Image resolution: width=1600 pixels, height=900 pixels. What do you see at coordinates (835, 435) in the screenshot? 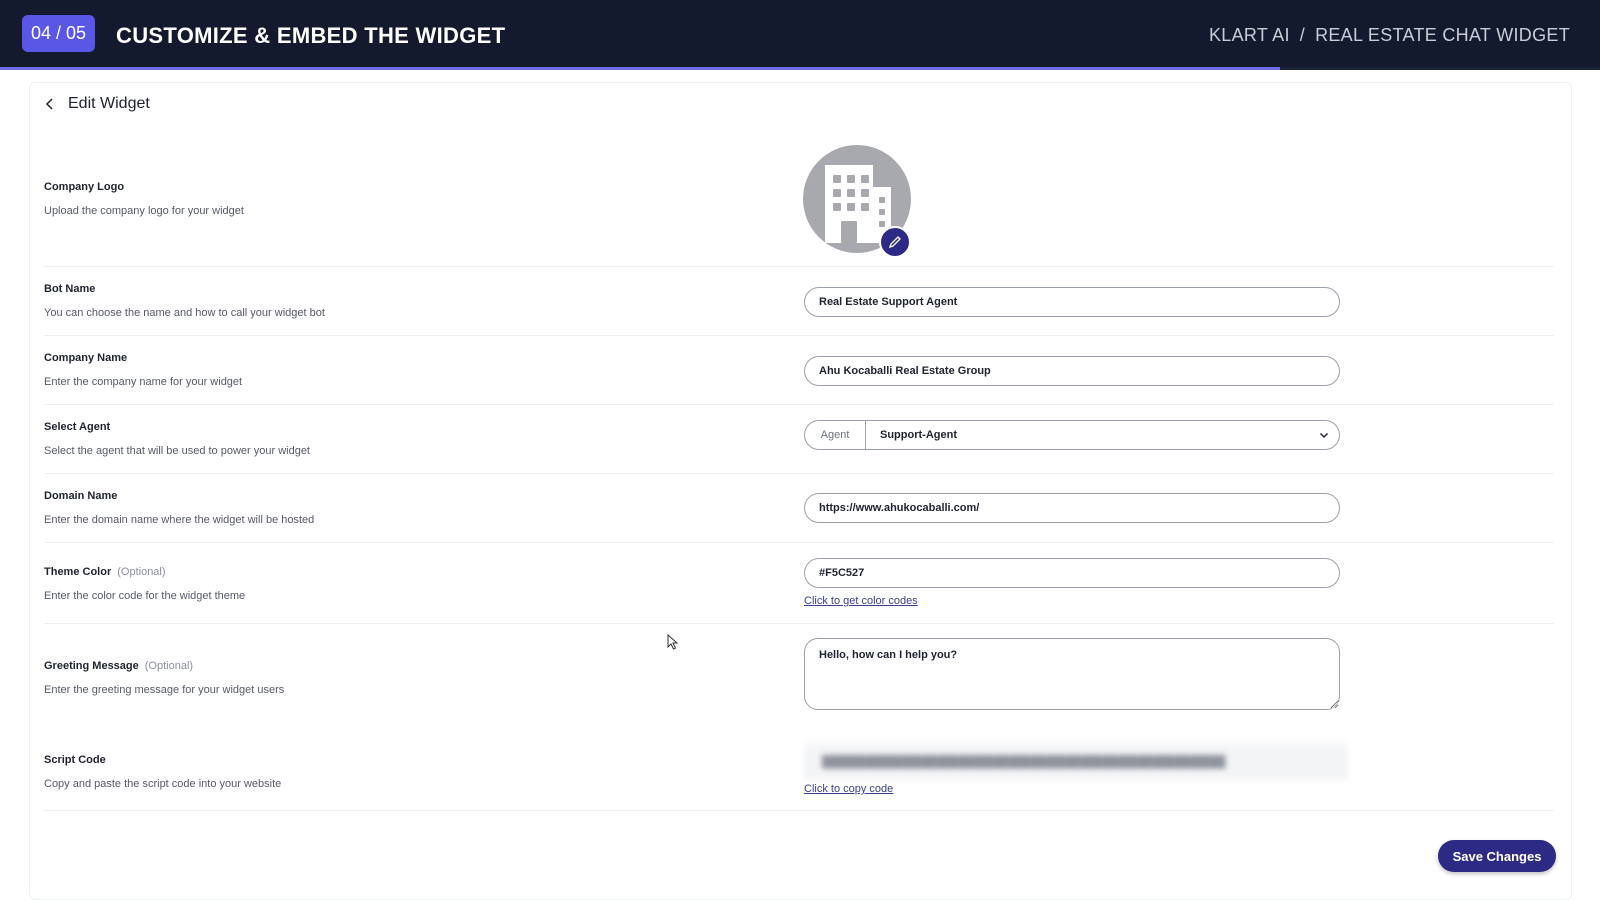
I see `agent-select-prefix: Agent` at bounding box center [835, 435].